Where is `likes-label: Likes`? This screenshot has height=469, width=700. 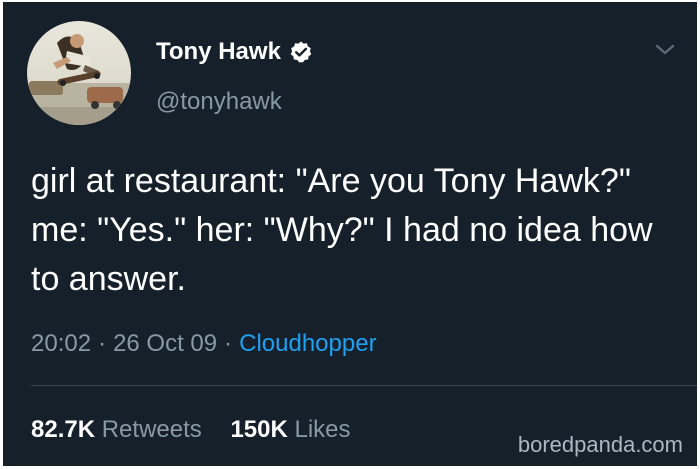 likes-label: Likes is located at coordinates (322, 429).